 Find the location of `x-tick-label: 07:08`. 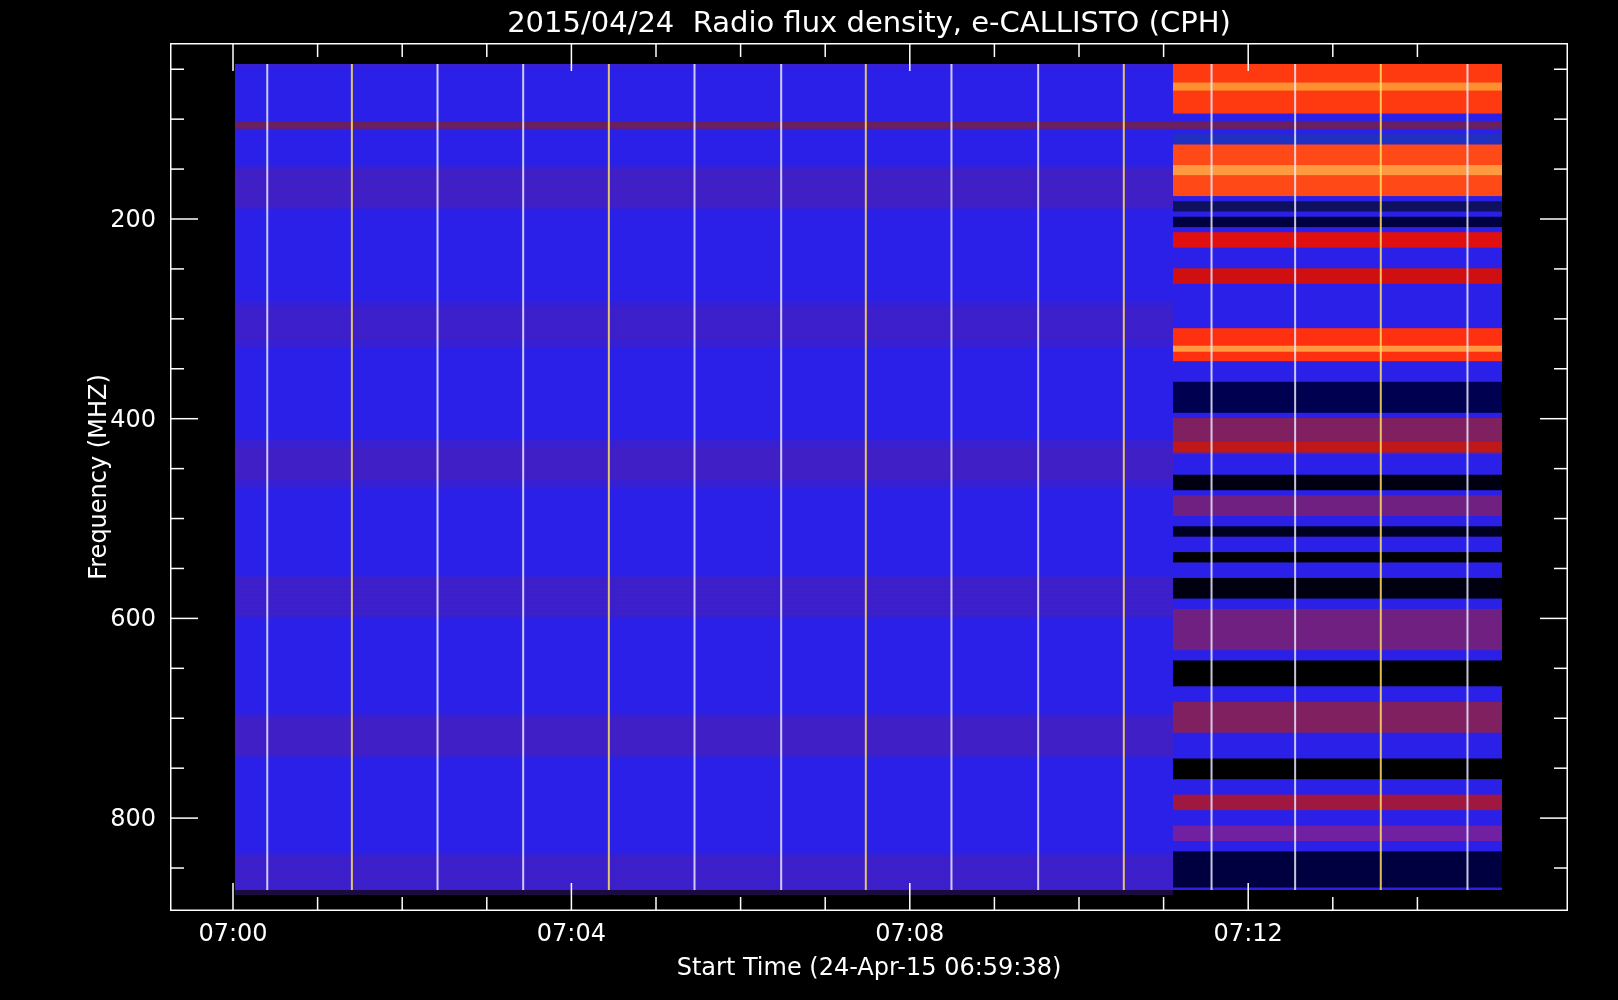

x-tick-label: 07:08 is located at coordinates (910, 933).